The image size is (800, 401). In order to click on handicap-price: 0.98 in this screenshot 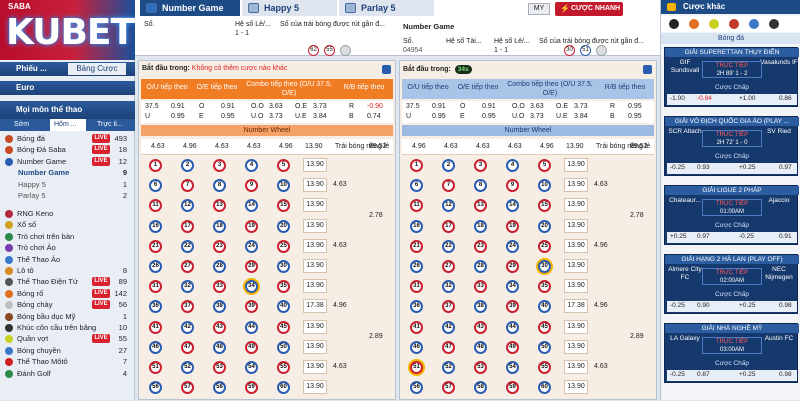, I will do `click(785, 374)`.